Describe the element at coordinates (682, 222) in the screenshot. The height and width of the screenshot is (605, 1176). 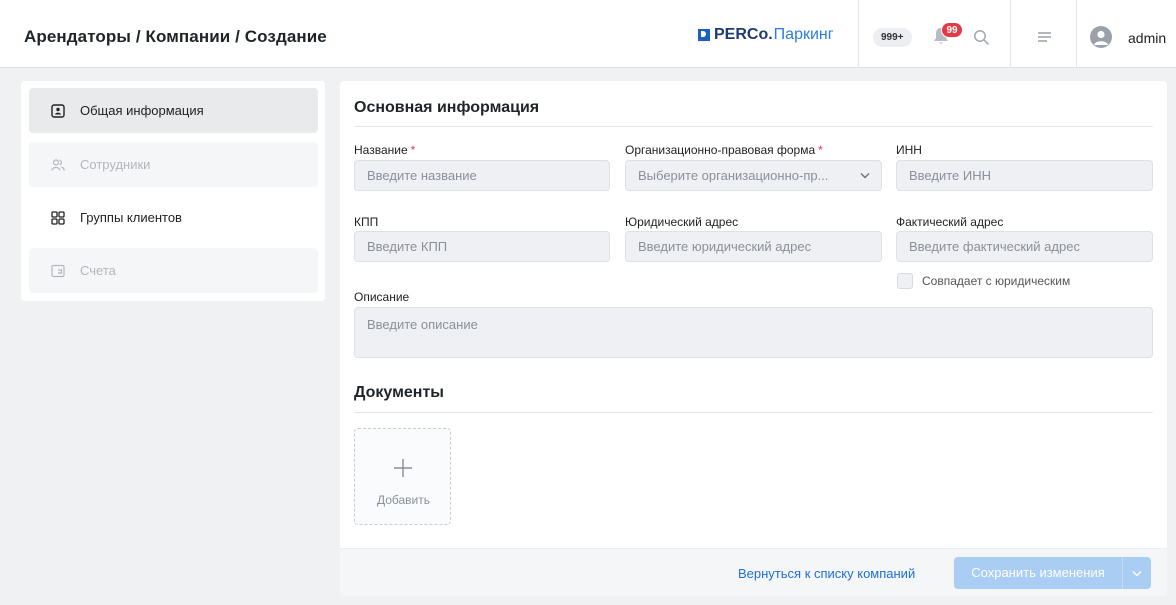
I see `legal-address-label: Юридический адрес` at that location.